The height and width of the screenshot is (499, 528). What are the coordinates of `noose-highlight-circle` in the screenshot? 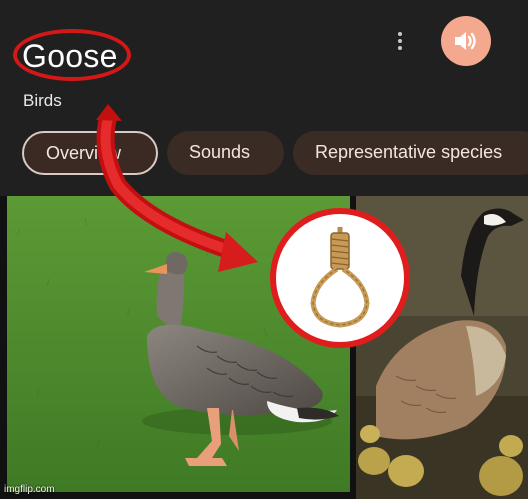 It's located at (340, 278).